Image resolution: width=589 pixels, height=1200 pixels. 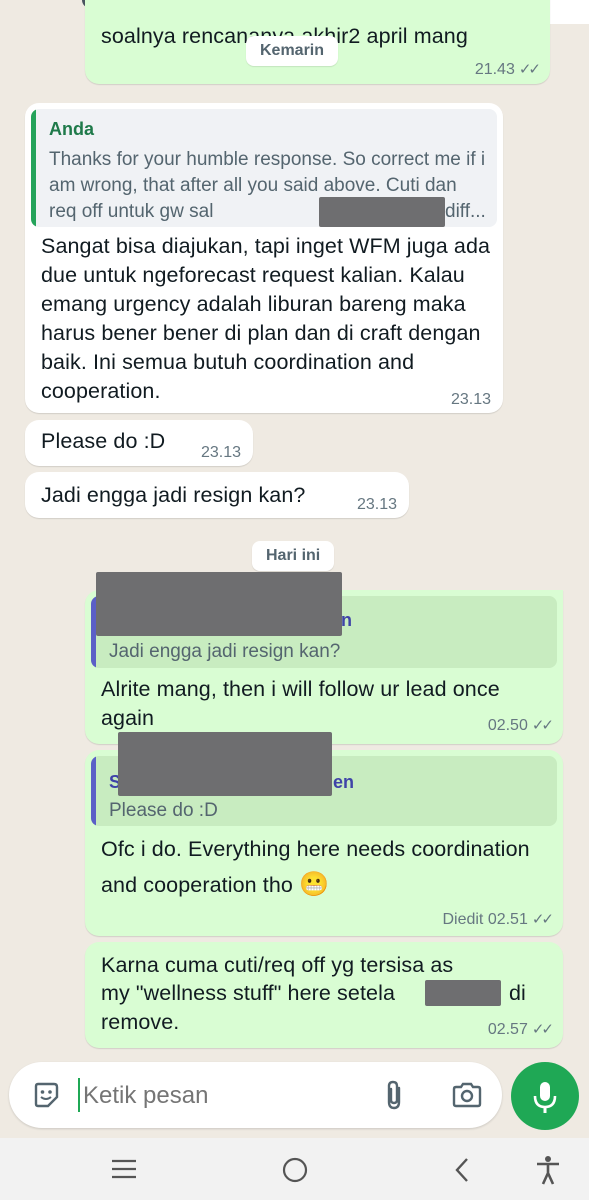 I want to click on mic-icon, so click(x=545, y=1097).